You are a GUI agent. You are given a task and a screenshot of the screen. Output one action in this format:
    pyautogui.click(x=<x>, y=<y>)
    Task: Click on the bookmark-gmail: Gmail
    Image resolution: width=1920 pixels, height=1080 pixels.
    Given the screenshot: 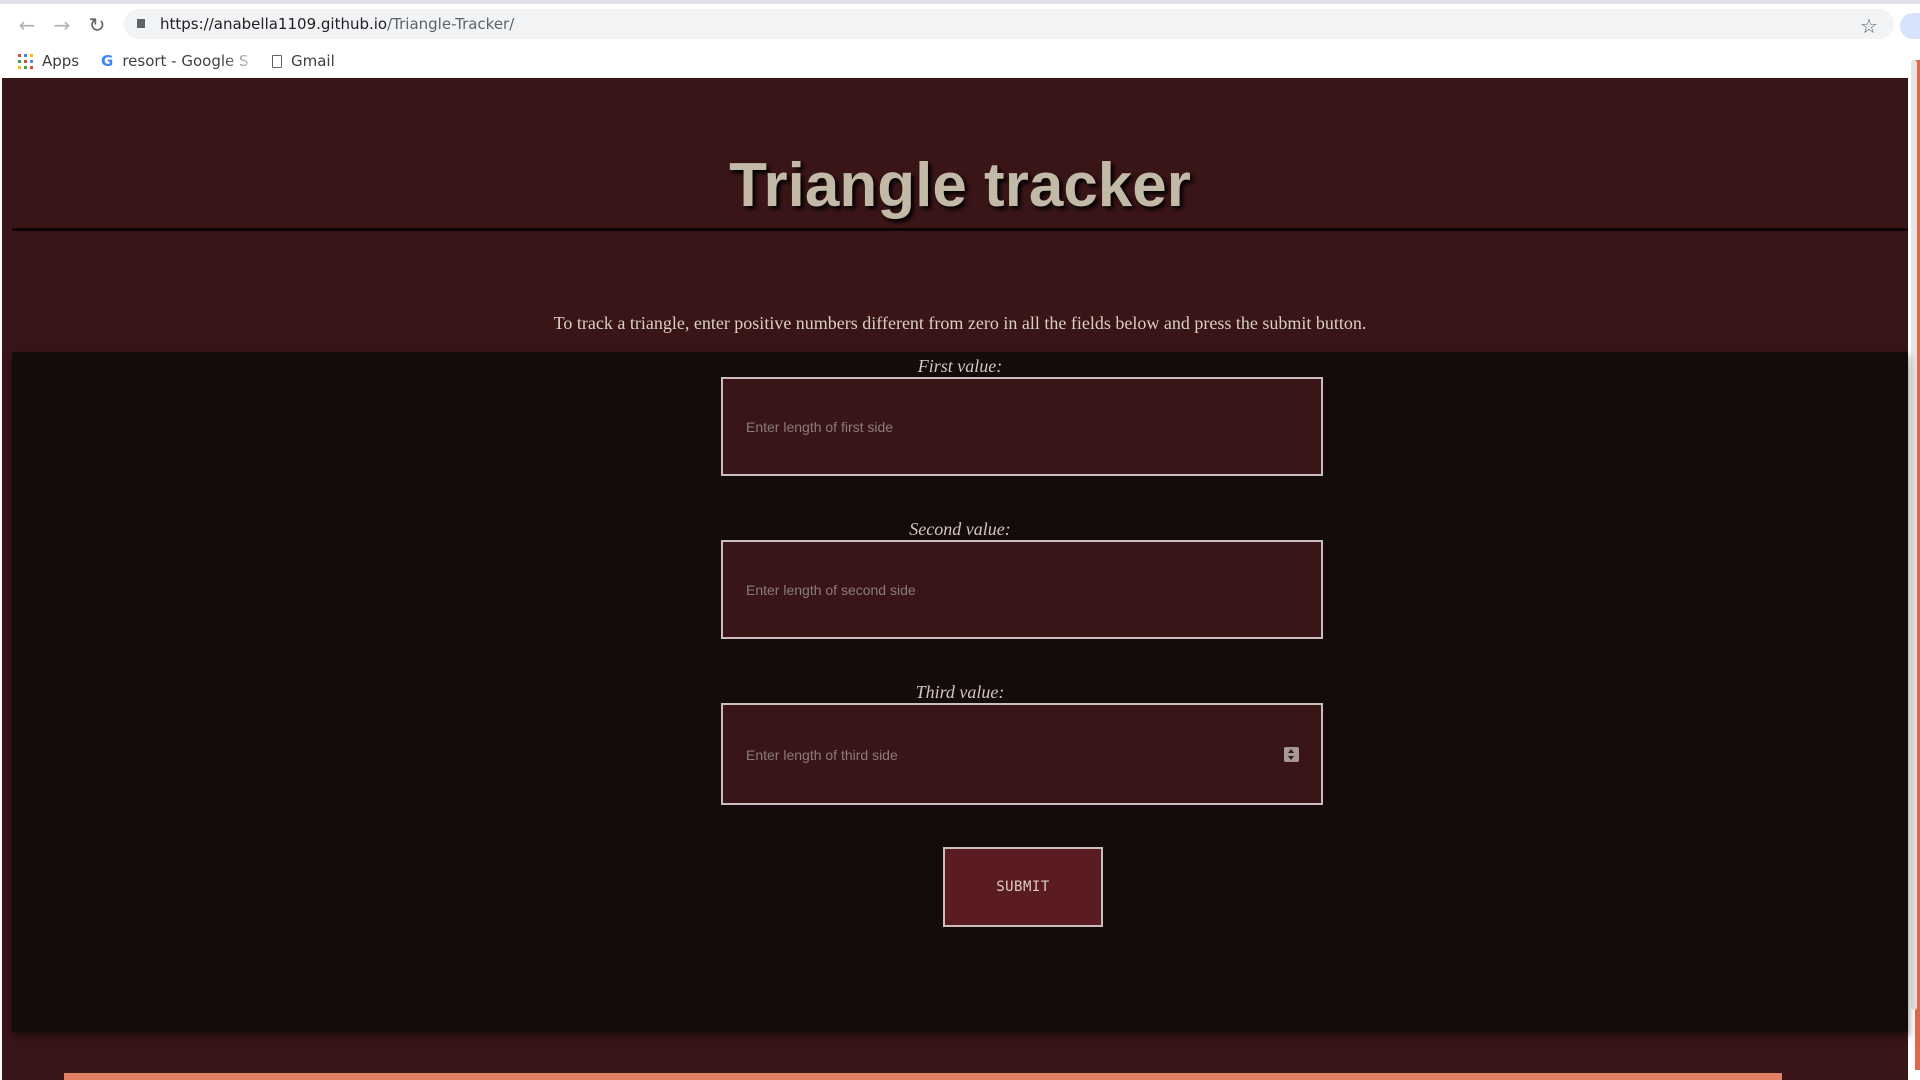 What is the action you would take?
    pyautogui.click(x=303, y=61)
    